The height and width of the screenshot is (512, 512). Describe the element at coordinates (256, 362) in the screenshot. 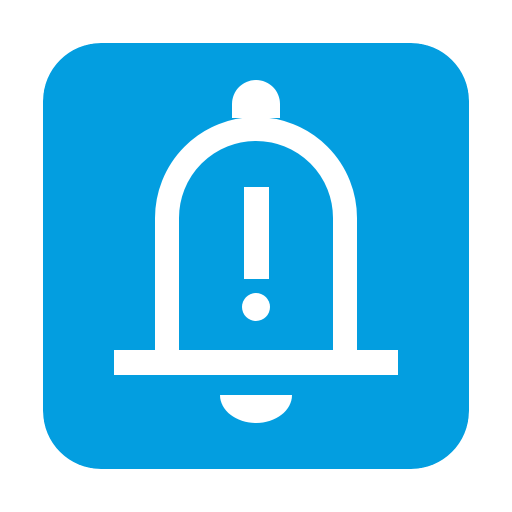

I see `bell-rim` at that location.